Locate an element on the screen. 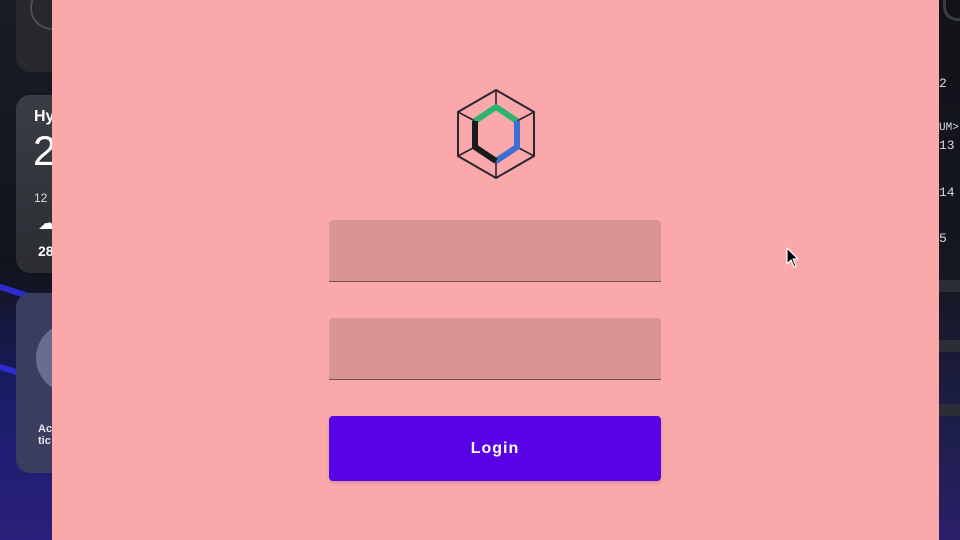  password-input is located at coordinates (495, 349).